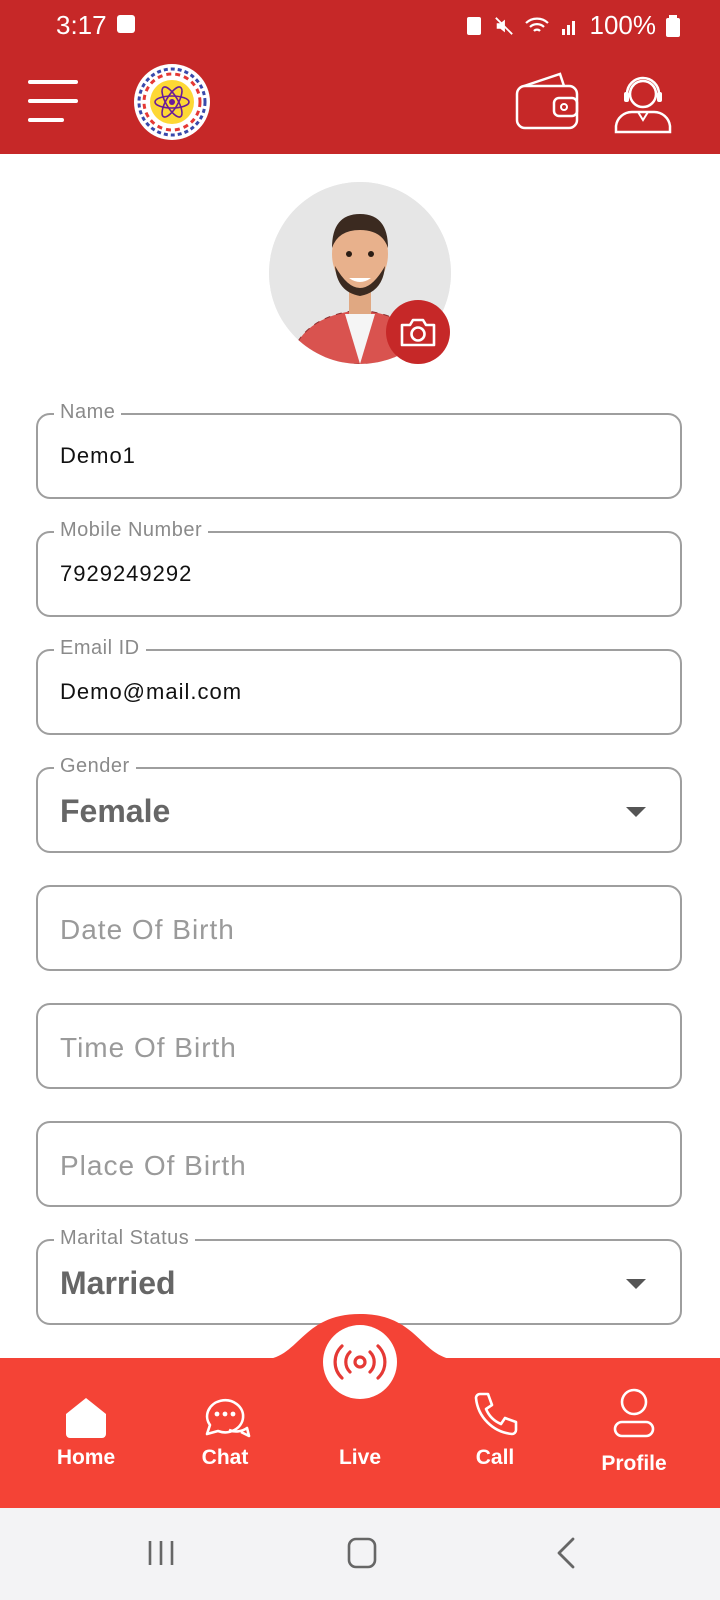  Describe the element at coordinates (568, 27) in the screenshot. I see `signal-icon` at that location.